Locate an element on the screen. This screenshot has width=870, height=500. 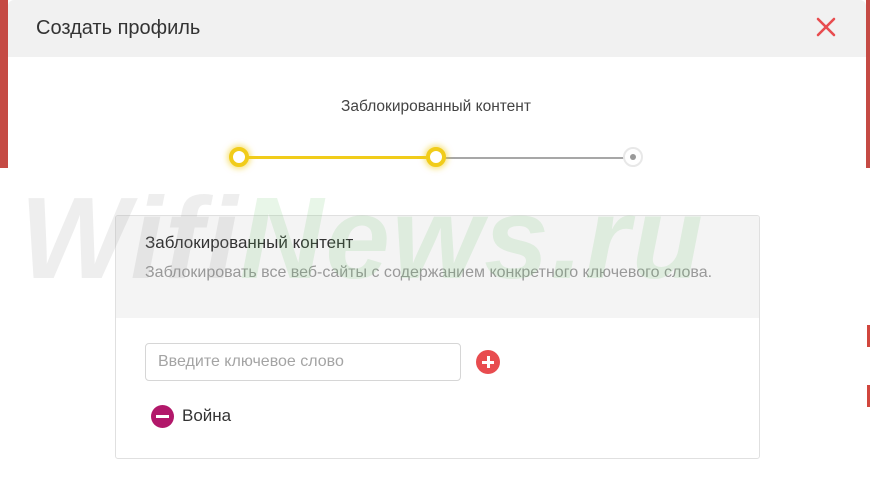
step-2-dot is located at coordinates (436, 157).